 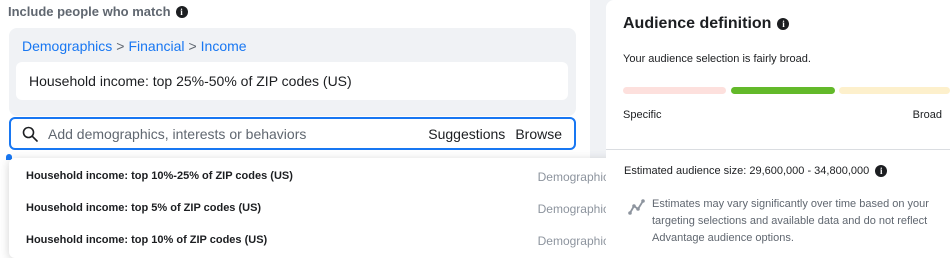 What do you see at coordinates (642, 115) in the screenshot?
I see `meter-label-specific: Specific` at bounding box center [642, 115].